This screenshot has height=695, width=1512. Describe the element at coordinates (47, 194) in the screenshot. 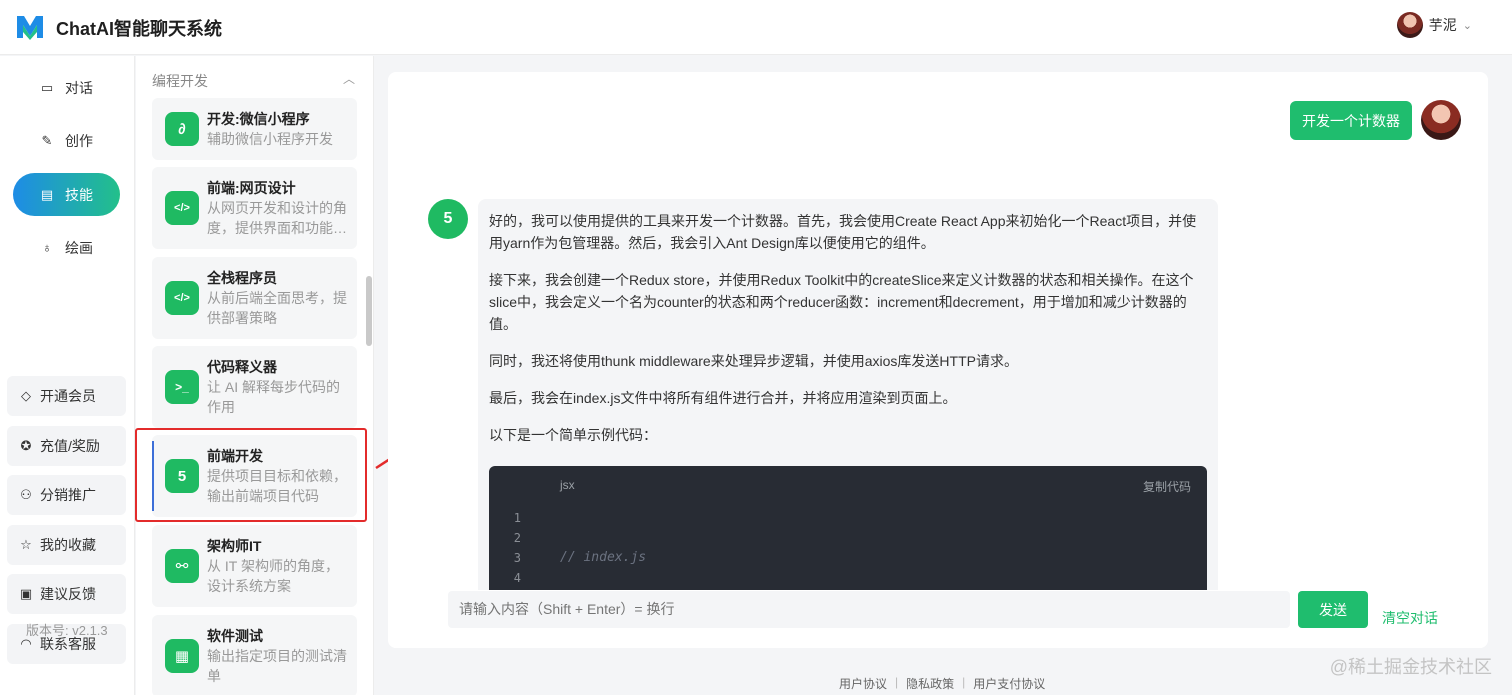

I see `skills-icon: ▤` at that location.